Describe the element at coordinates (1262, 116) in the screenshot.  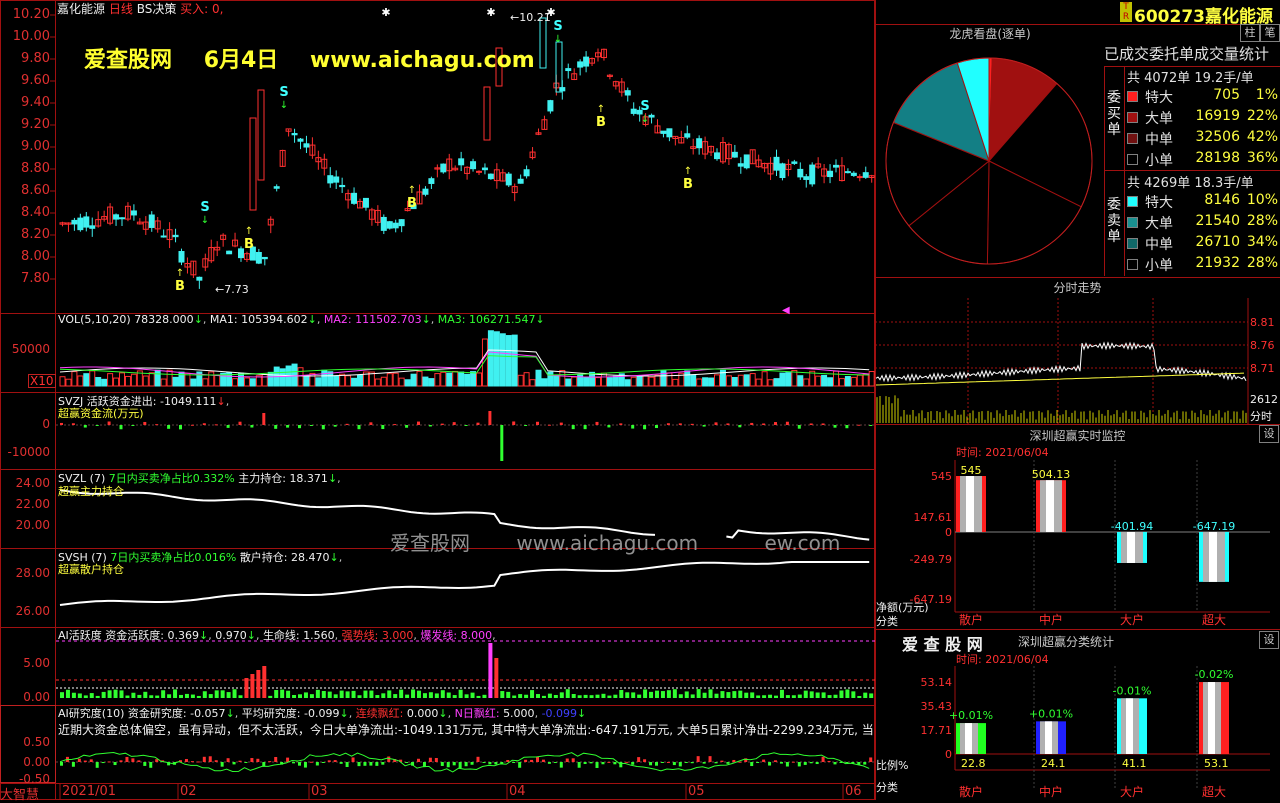
I see `row-pct: 22%` at that location.